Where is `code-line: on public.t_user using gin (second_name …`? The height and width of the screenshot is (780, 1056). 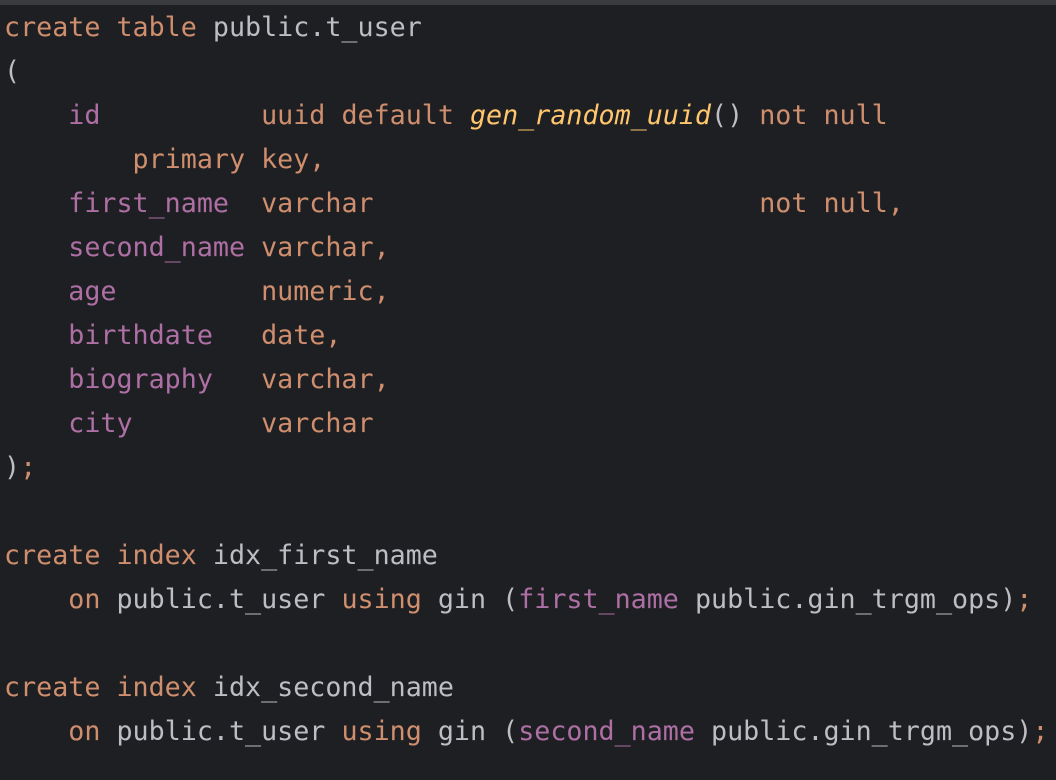
code-line: on public.t_user using gin (second_name … is located at coordinates (530, 732).